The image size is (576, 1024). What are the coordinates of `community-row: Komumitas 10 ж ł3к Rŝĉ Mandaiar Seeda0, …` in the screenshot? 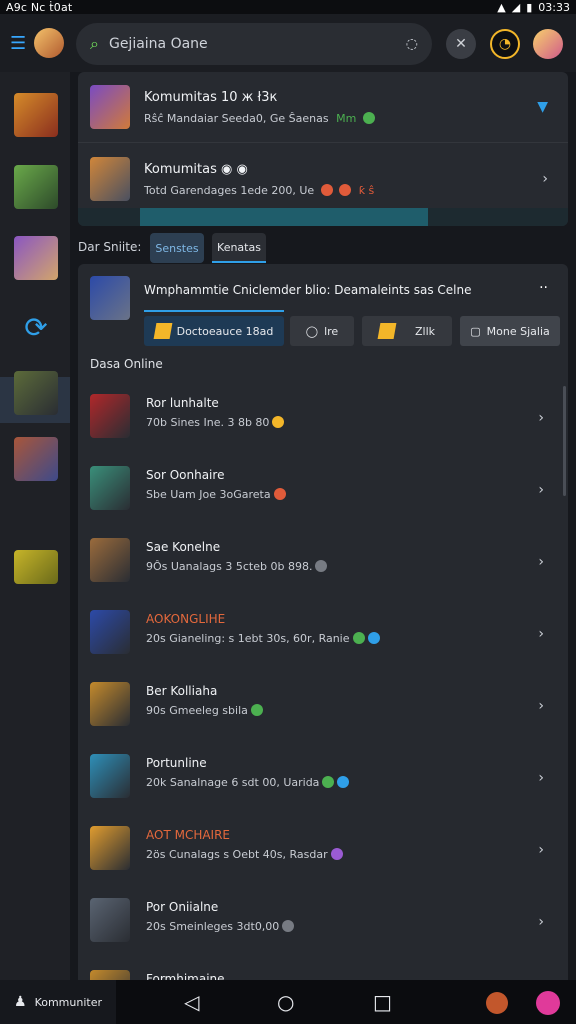 It's located at (323, 107).